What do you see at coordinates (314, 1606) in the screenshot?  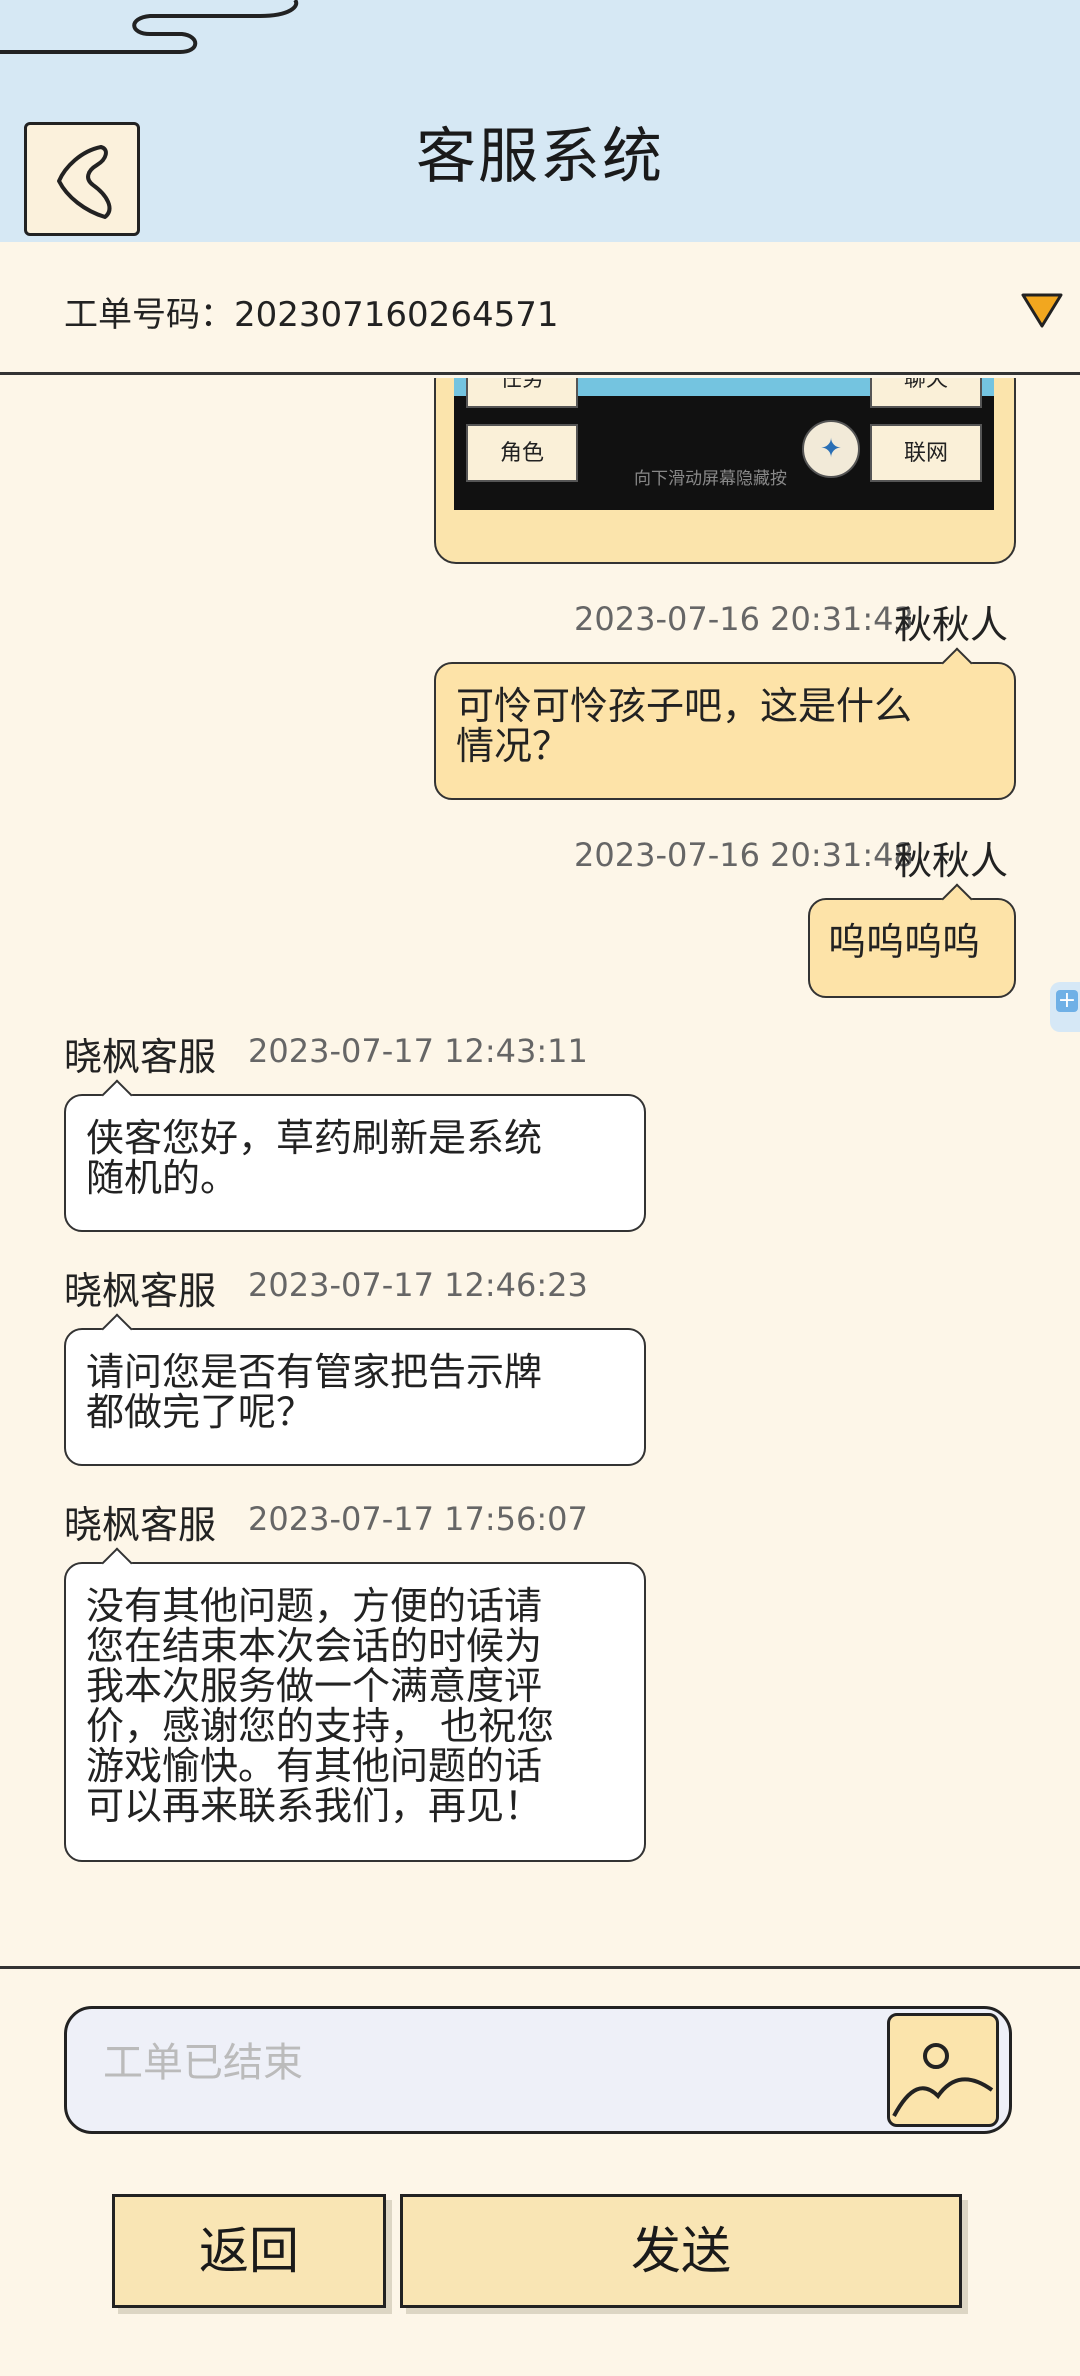 I see `message-line: 没有其他问题，方便的话请` at bounding box center [314, 1606].